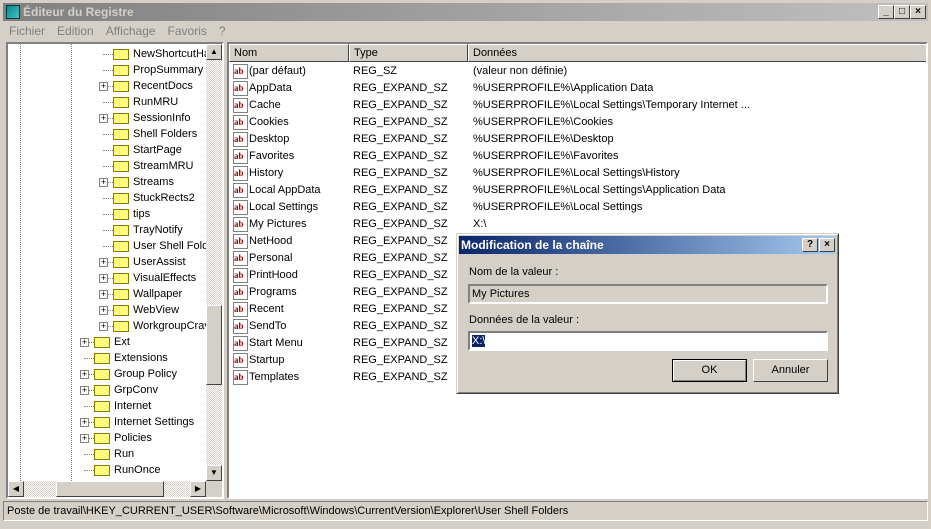 Image resolution: width=931 pixels, height=529 pixels. What do you see at coordinates (107, 342) in the screenshot?
I see `tree-item: + Ext` at bounding box center [107, 342].